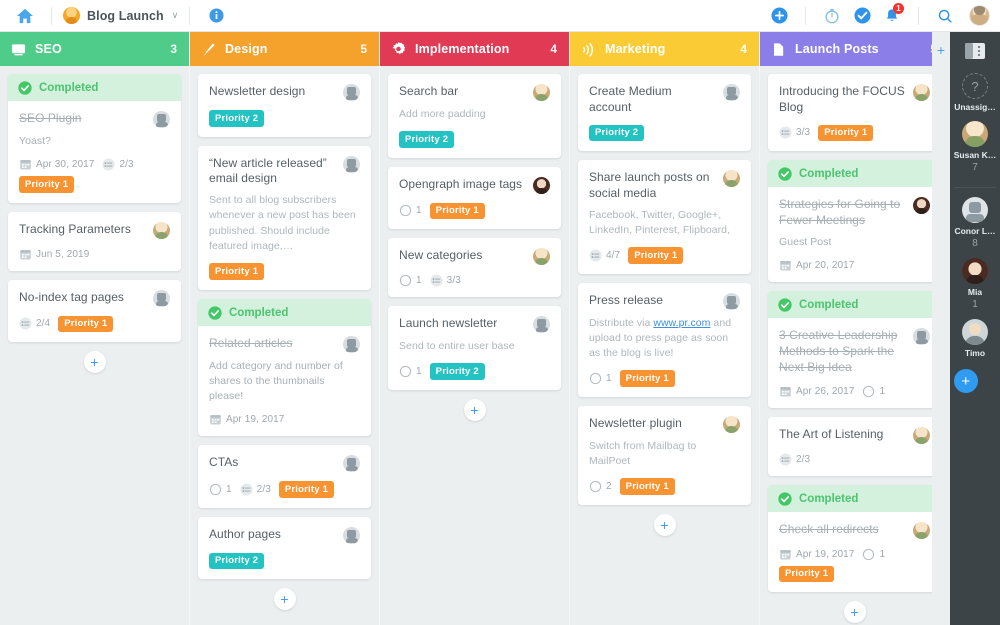 This screenshot has width=1000, height=625. Describe the element at coordinates (173, 49) in the screenshot. I see `column-count: 3` at that location.